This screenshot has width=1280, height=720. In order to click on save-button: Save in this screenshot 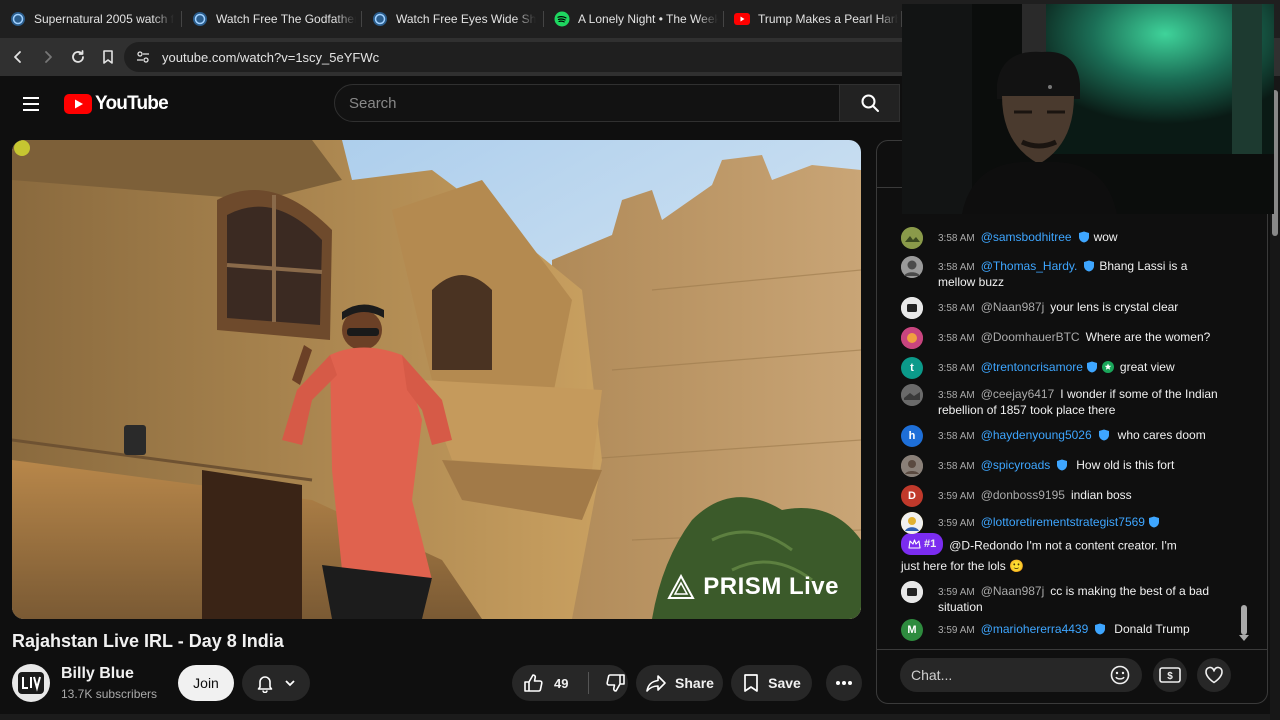, I will do `click(771, 683)`.